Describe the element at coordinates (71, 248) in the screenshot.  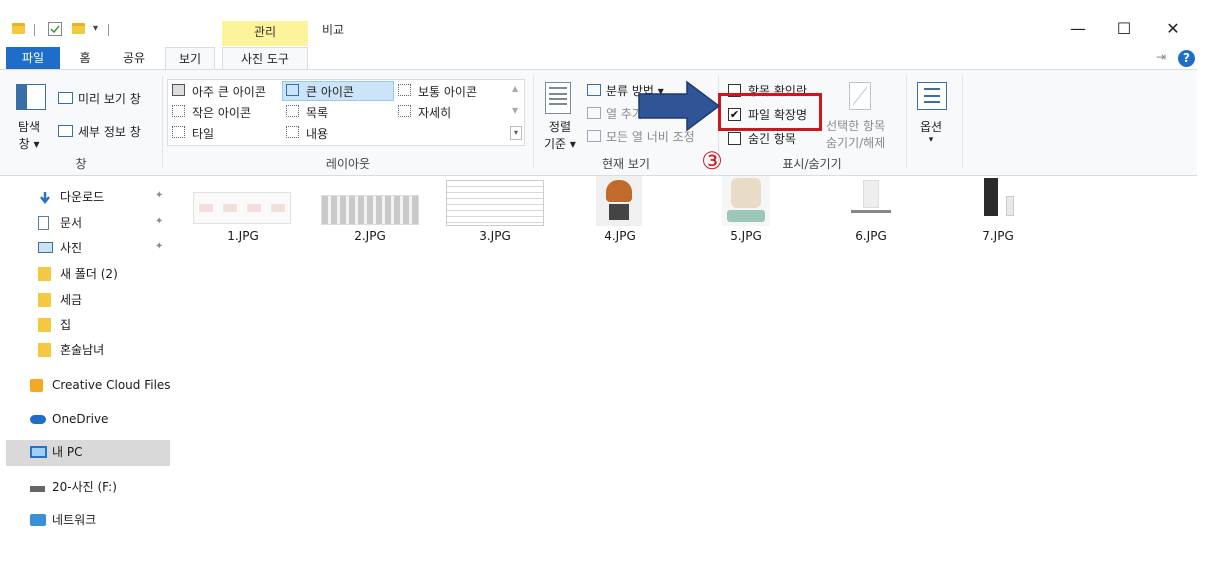
I see `nav-item-pictures: 사진` at that location.